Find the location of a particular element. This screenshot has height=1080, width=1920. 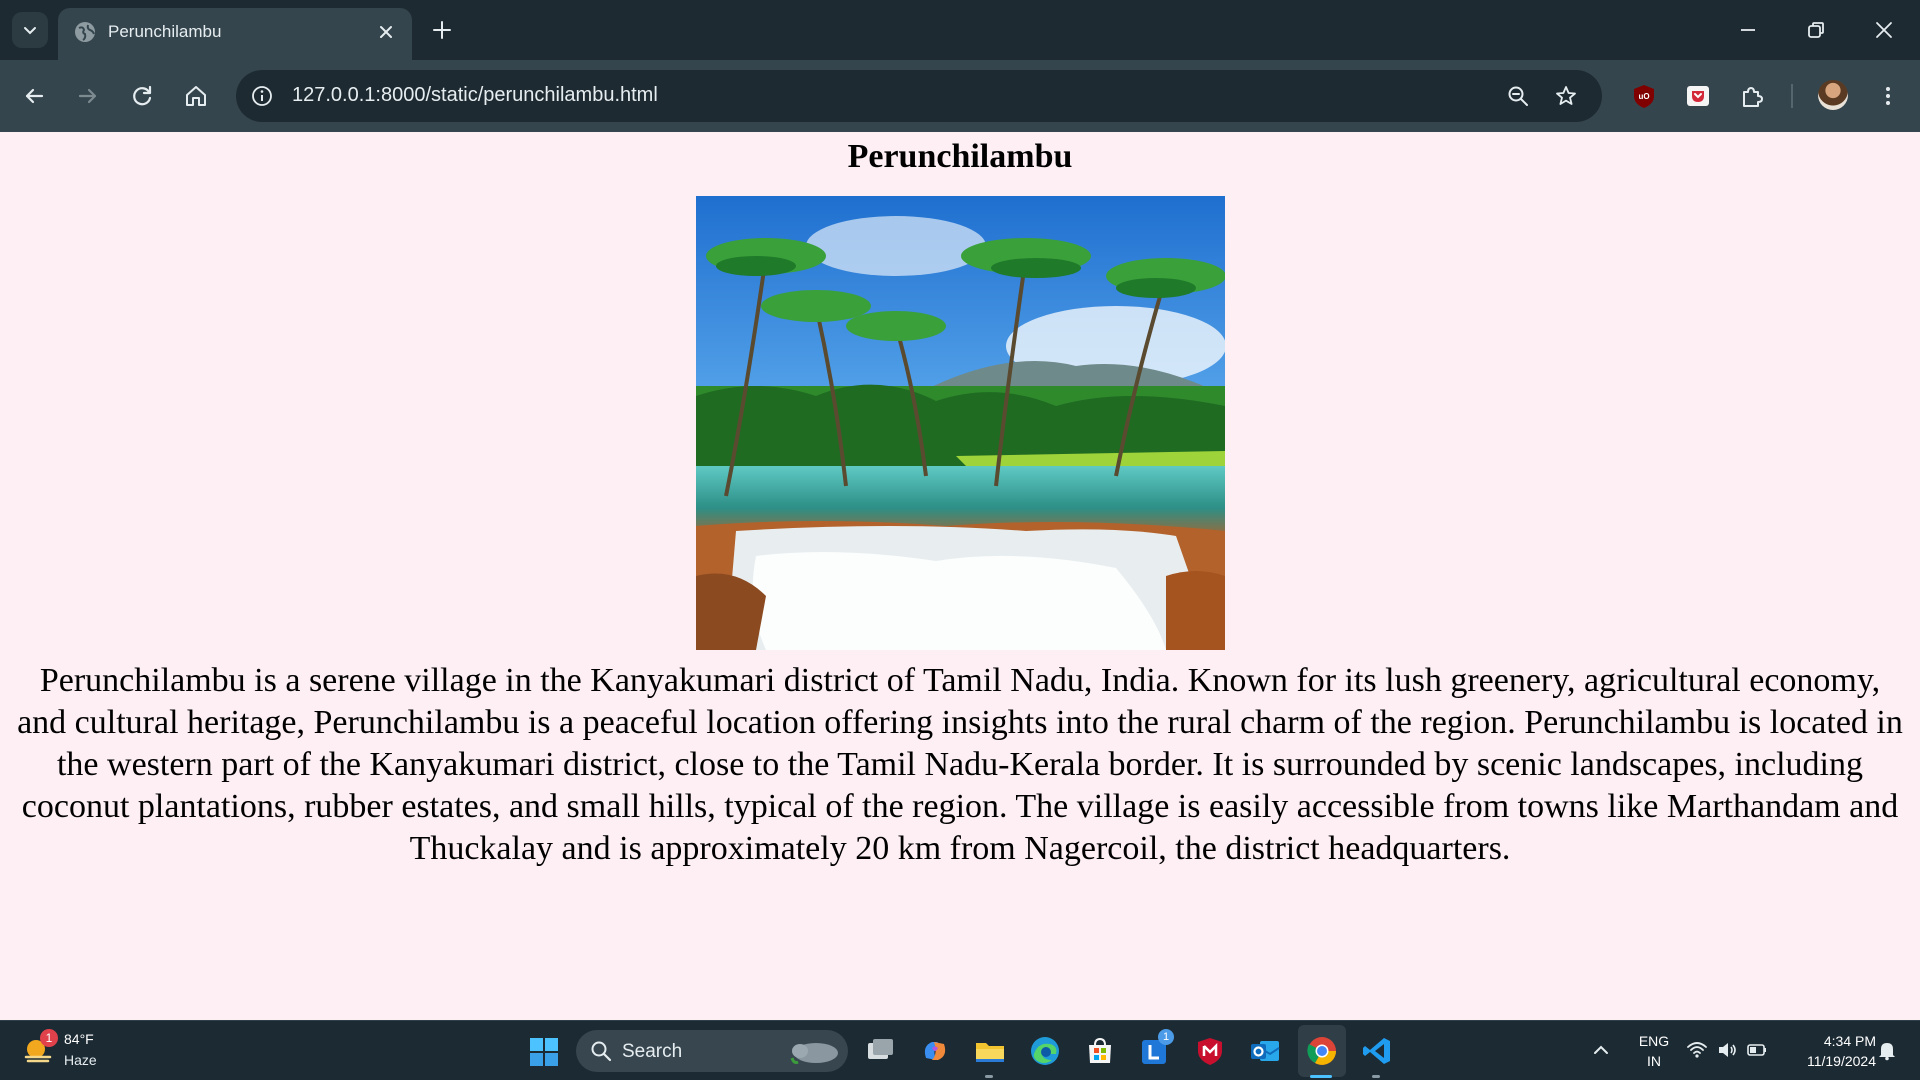

ublock-origin-icon: uO is located at coordinates (1644, 96).